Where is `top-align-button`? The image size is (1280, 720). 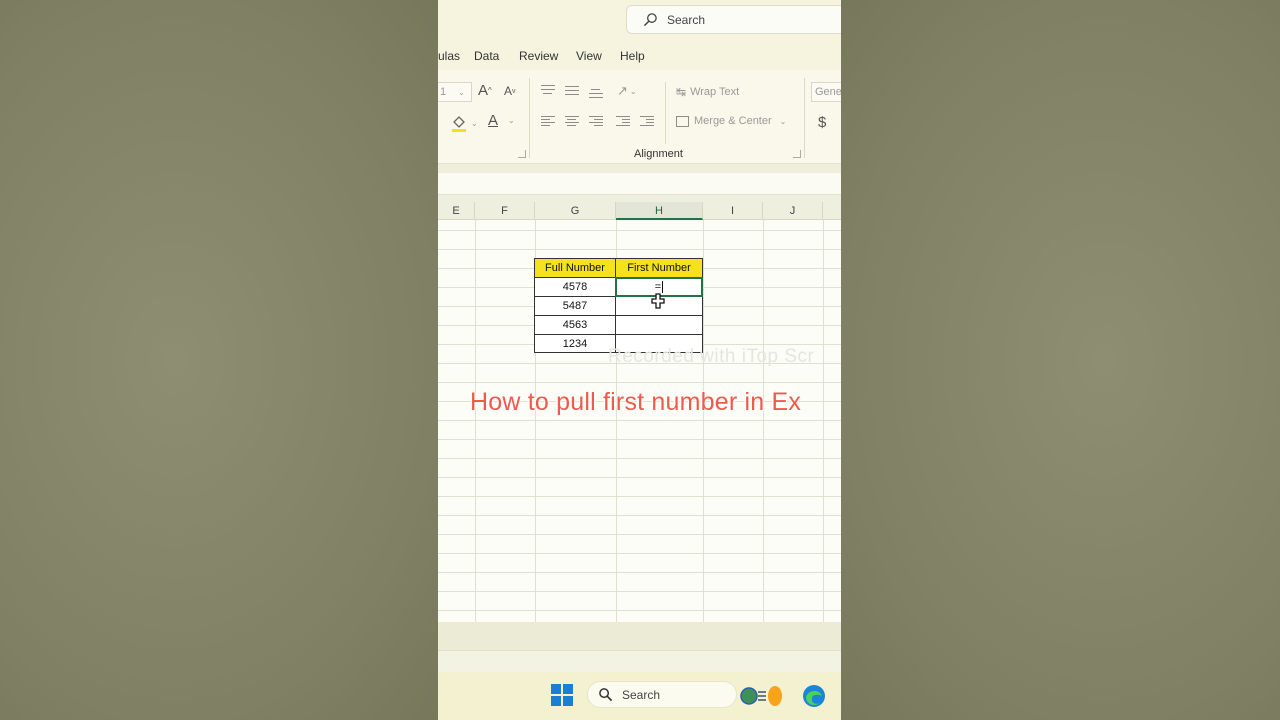
top-align-button is located at coordinates (548, 90).